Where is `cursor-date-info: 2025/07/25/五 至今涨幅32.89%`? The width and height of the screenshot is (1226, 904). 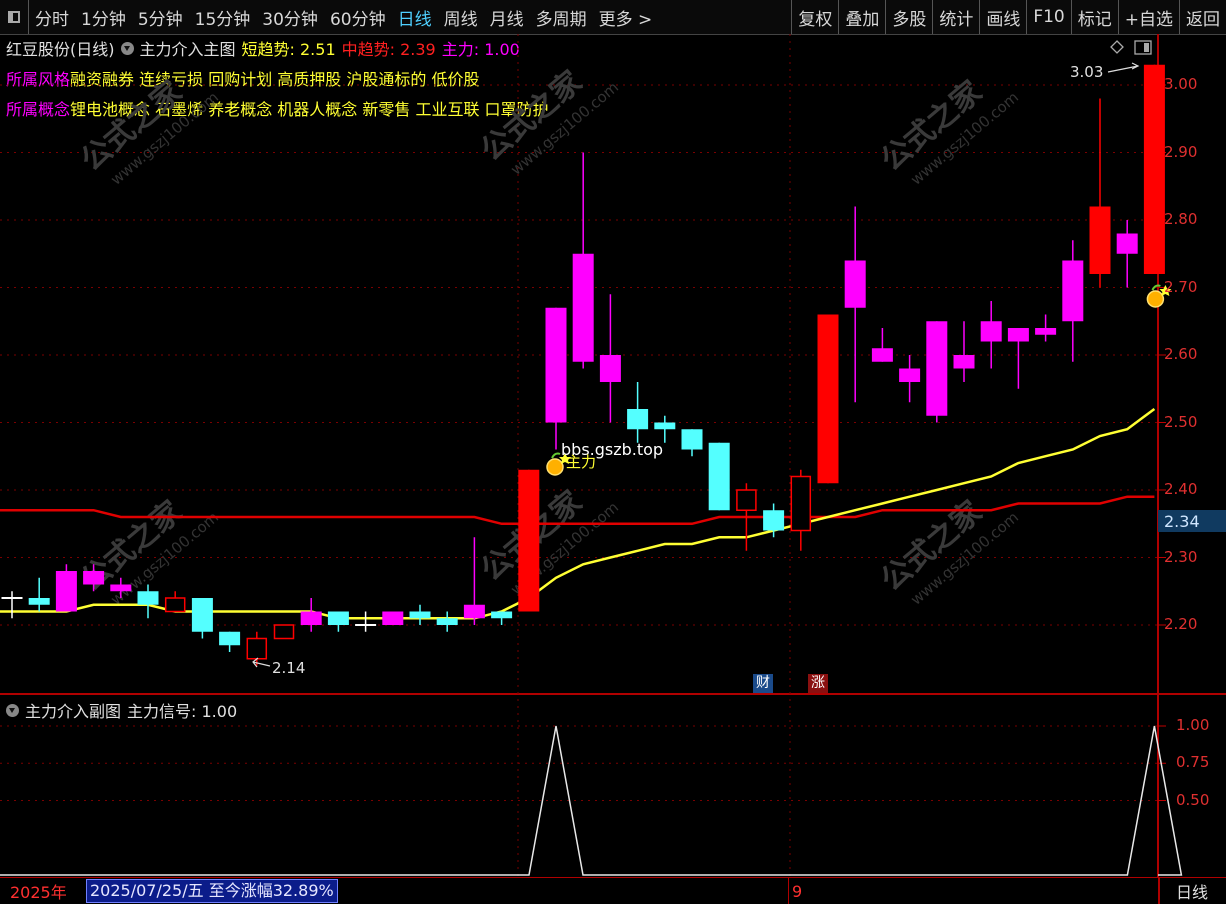
cursor-date-info: 2025/07/25/五 至今涨幅32.89% is located at coordinates (212, 891).